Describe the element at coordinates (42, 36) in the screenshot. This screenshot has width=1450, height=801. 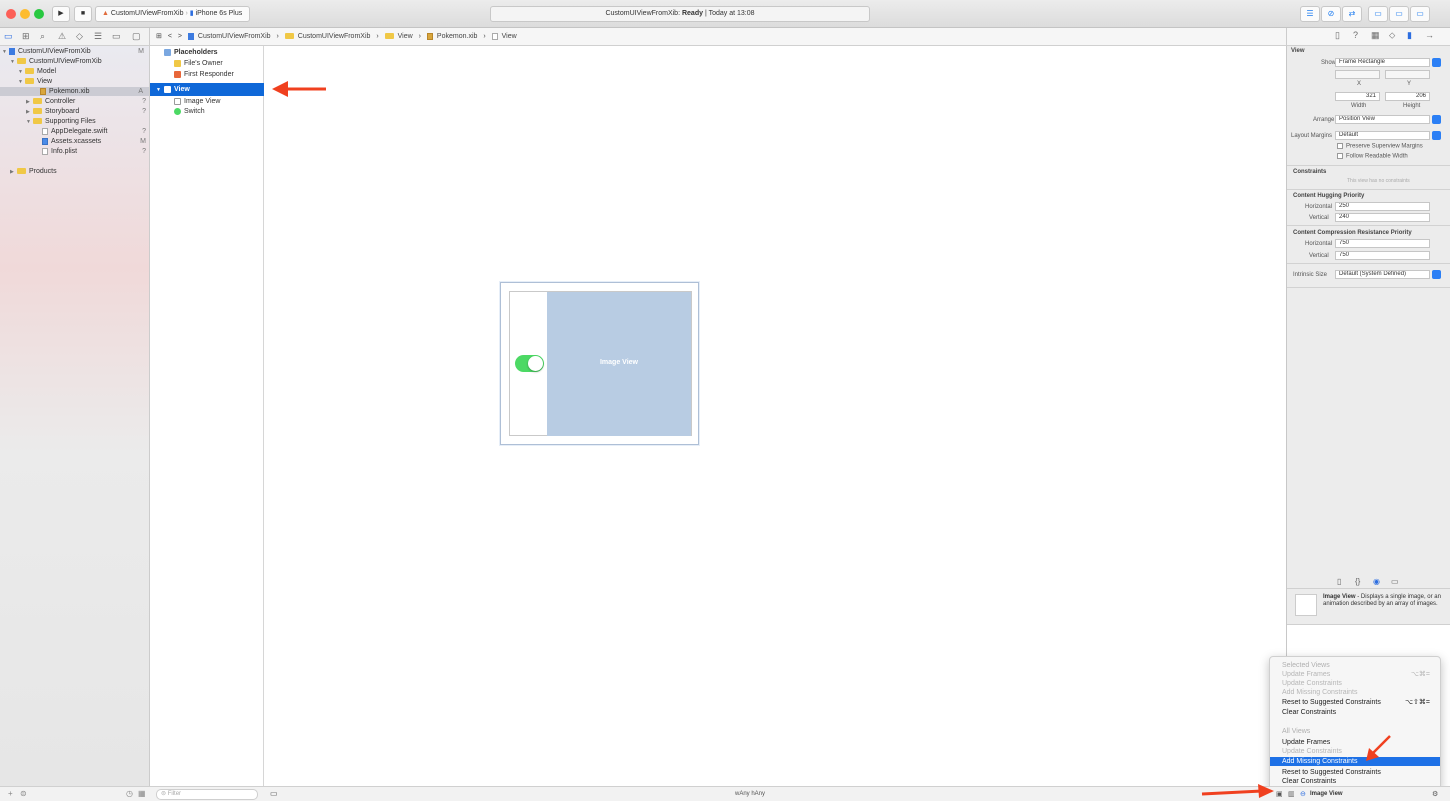
I see `find-navigator-icon: ⌕` at that location.